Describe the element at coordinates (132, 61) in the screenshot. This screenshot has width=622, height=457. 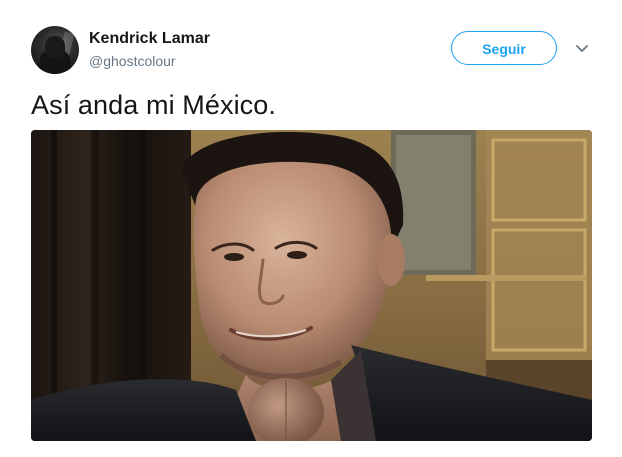
I see `author-handle: @ghostcolour` at that location.